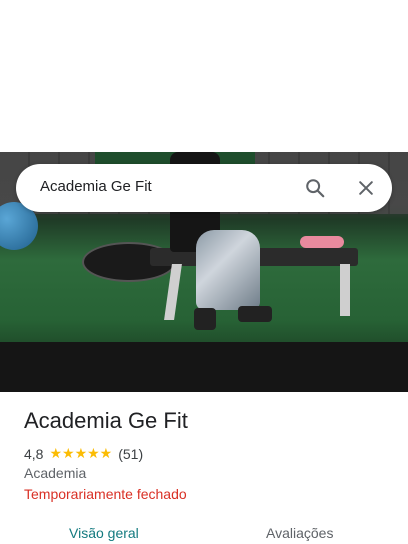  I want to click on place-title: Academia Ge Fit, so click(106, 420).